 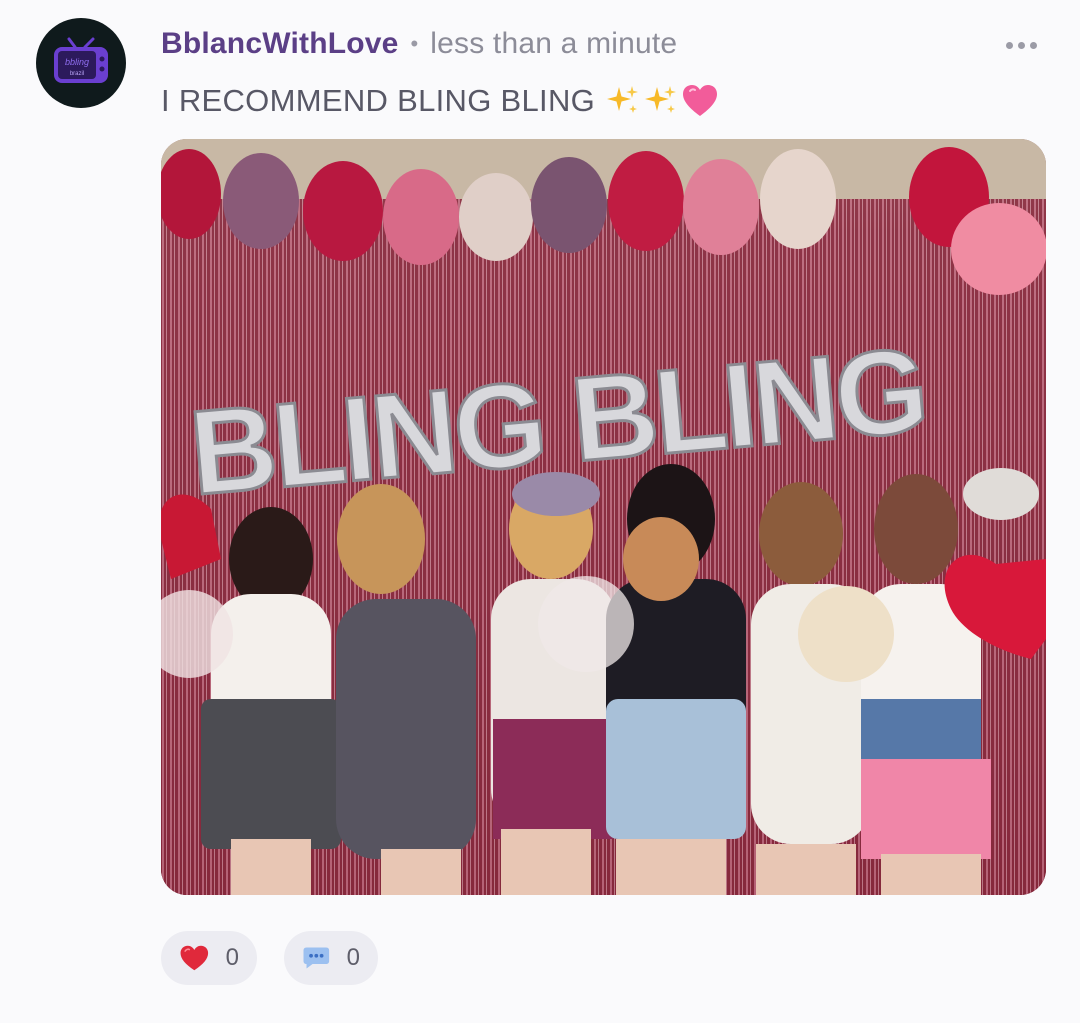 What do you see at coordinates (194, 958) in the screenshot?
I see `heart-icon` at bounding box center [194, 958].